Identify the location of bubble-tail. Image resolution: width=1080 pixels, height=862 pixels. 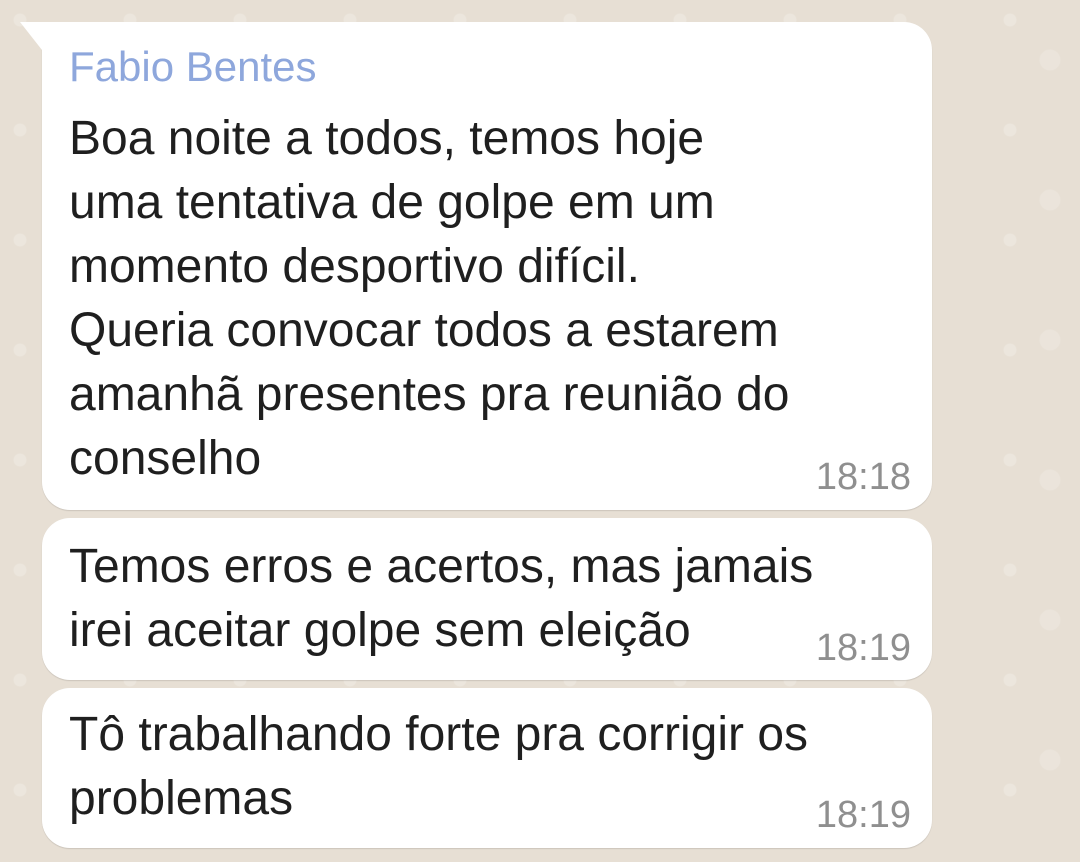
(31, 36).